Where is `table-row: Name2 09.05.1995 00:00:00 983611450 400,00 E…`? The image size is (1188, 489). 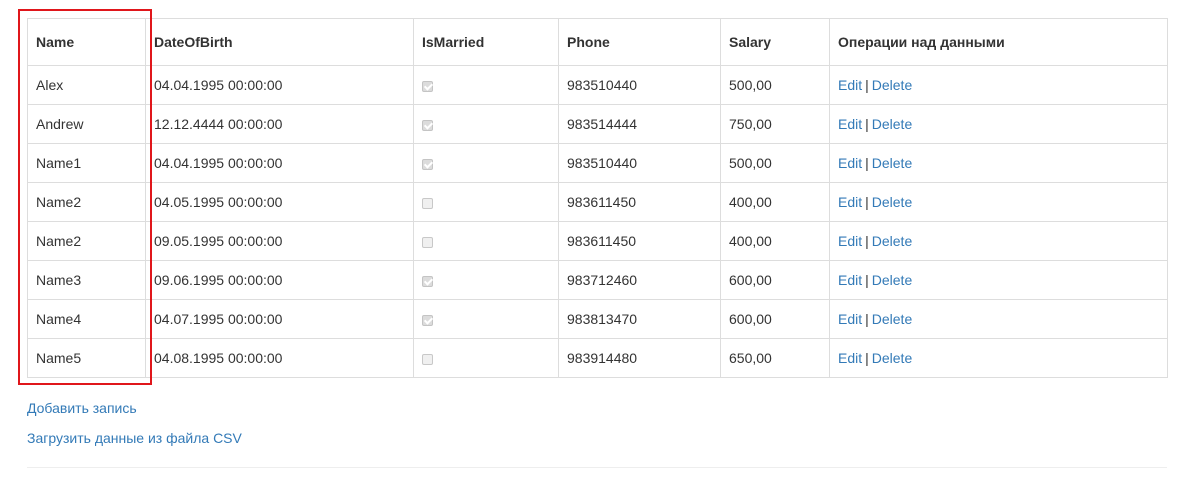 table-row: Name2 09.05.1995 00:00:00 983611450 400,00 E… is located at coordinates (597, 241).